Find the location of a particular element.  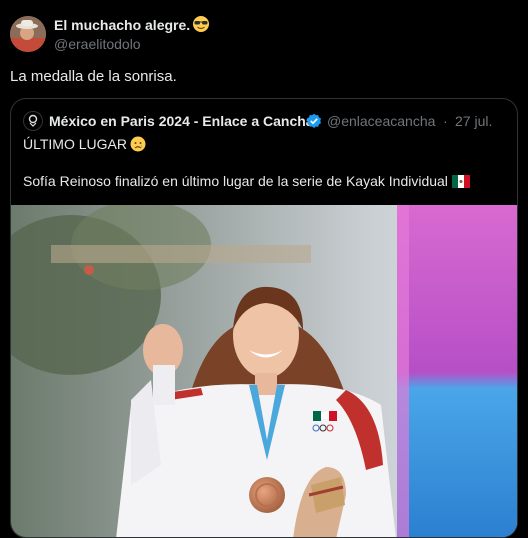

quoted-headline-text: ÚLTIMO LUGAR is located at coordinates (75, 144).